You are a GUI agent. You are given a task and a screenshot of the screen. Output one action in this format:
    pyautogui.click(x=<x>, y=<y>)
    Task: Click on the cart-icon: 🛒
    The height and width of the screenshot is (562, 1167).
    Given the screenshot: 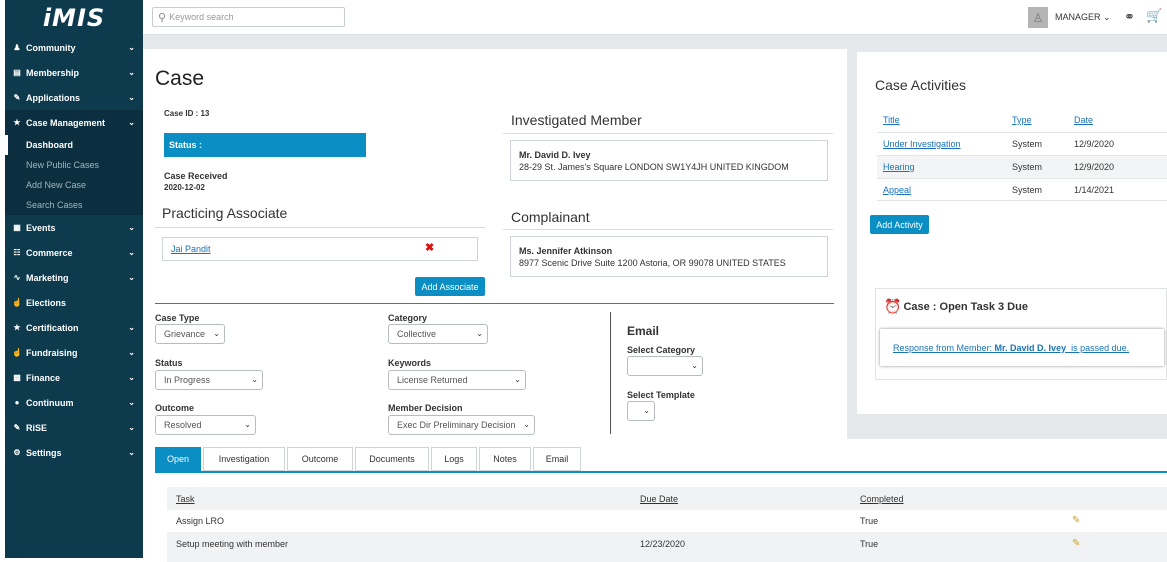 What is the action you would take?
    pyautogui.click(x=1154, y=16)
    